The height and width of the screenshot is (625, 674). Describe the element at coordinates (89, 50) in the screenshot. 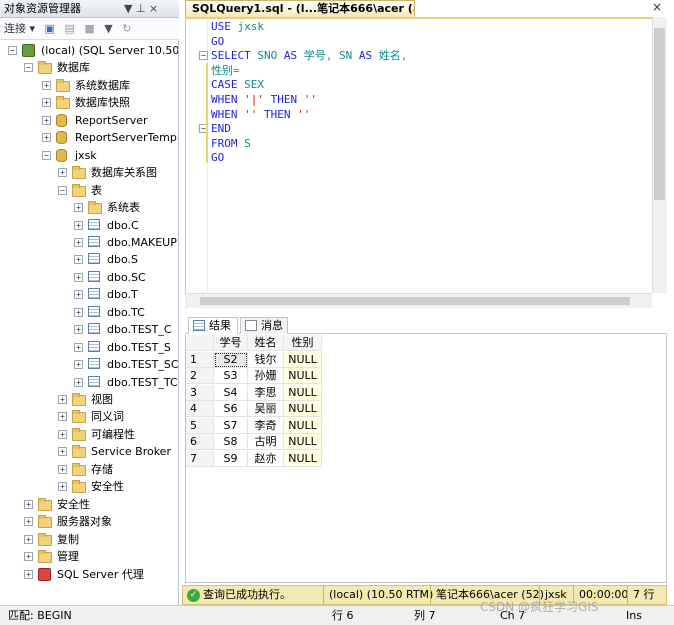

I see `tree-node: − (local) (SQL Server 10.50.16` at that location.